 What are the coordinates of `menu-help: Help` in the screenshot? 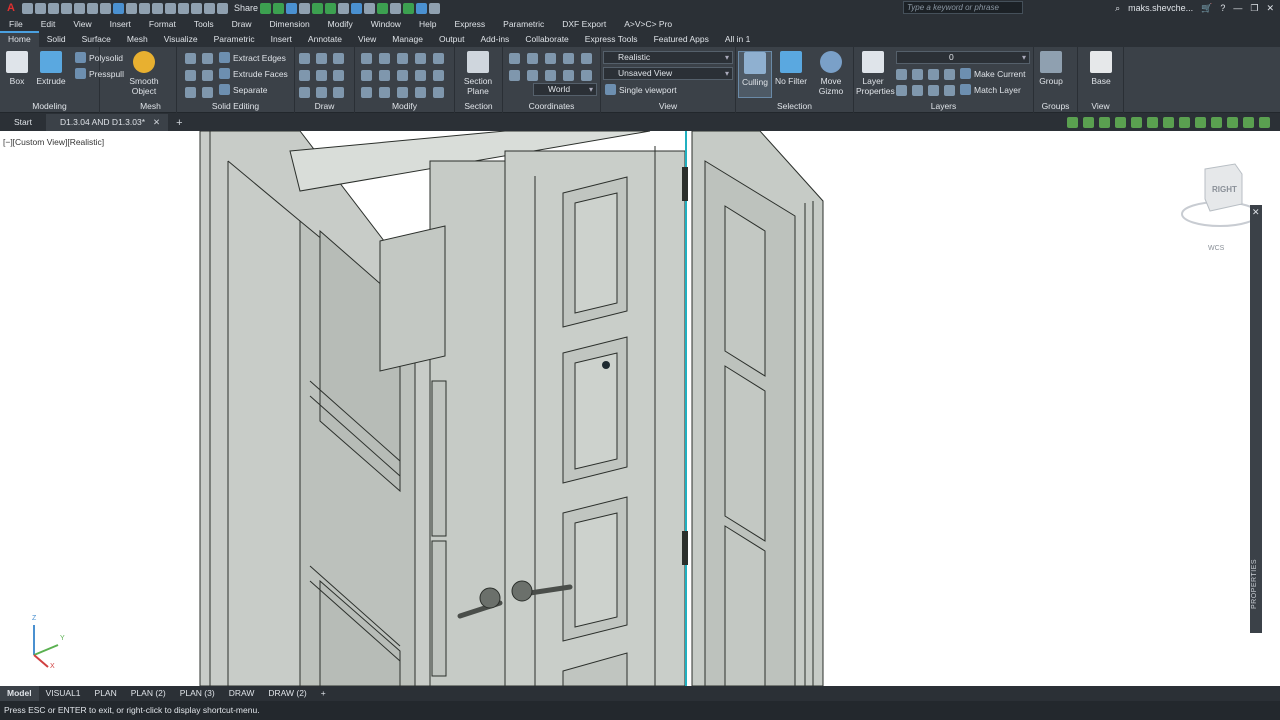 It's located at (427, 24).